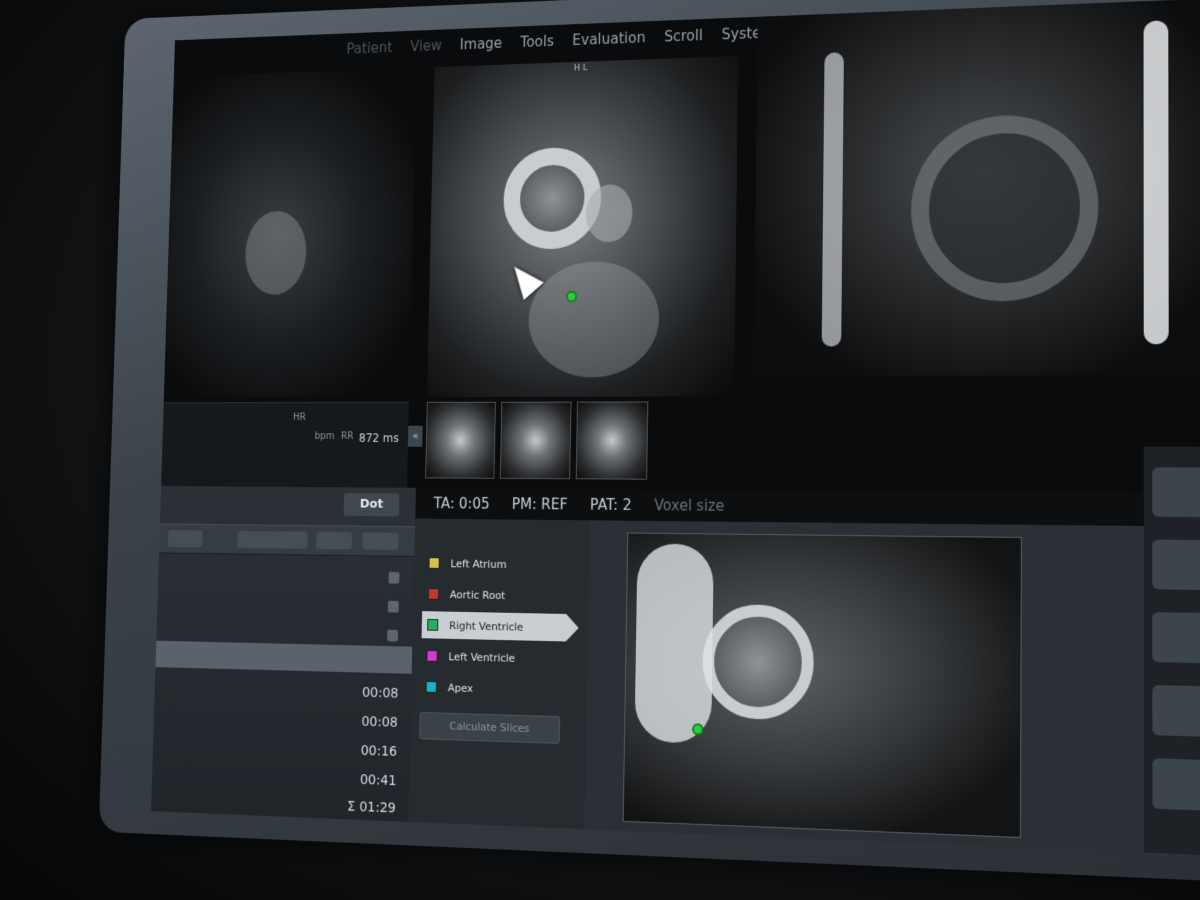 This screenshot has height=900, width=1200. I want to click on rr-label: RR, so click(347, 436).